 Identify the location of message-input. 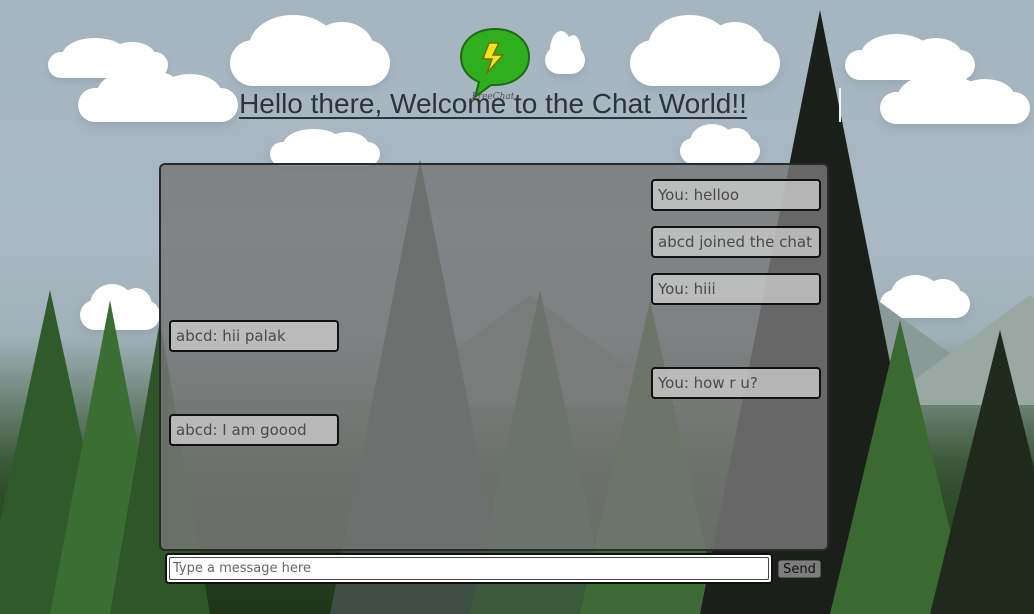
(469, 568).